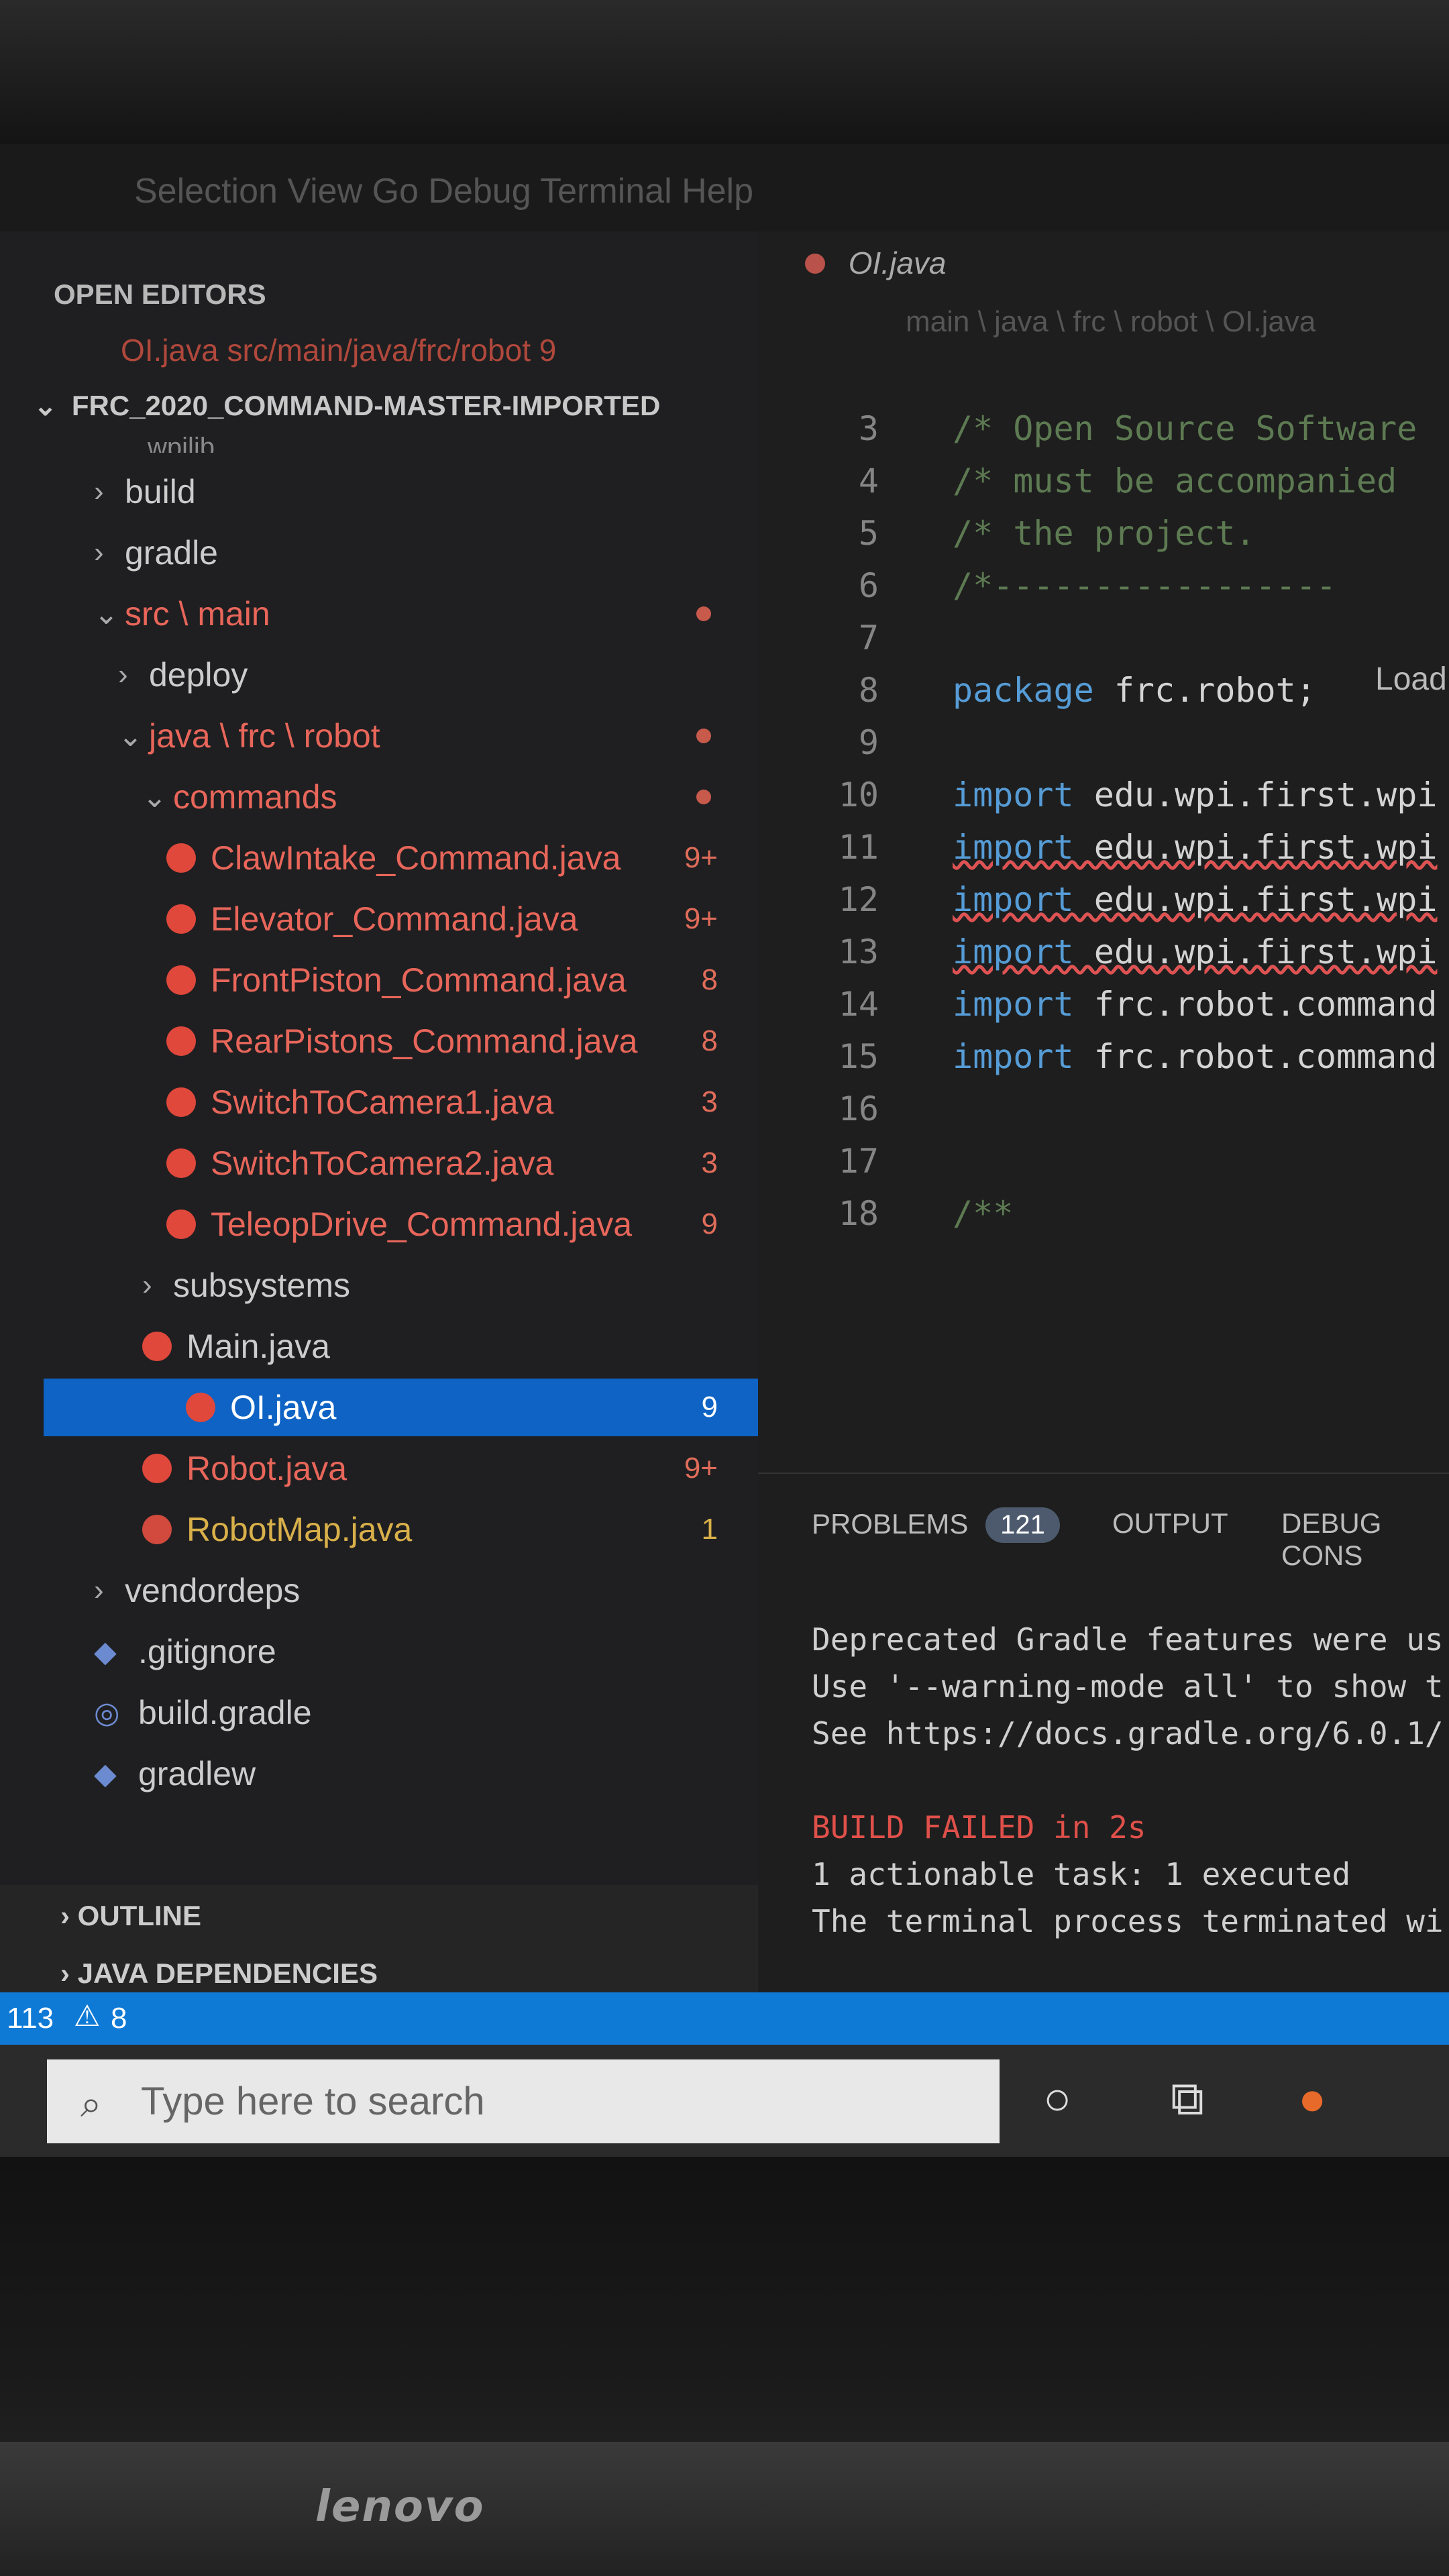 Image resolution: width=1449 pixels, height=2576 pixels. What do you see at coordinates (198, 675) in the screenshot?
I see `tree-item-label: deploy` at bounding box center [198, 675].